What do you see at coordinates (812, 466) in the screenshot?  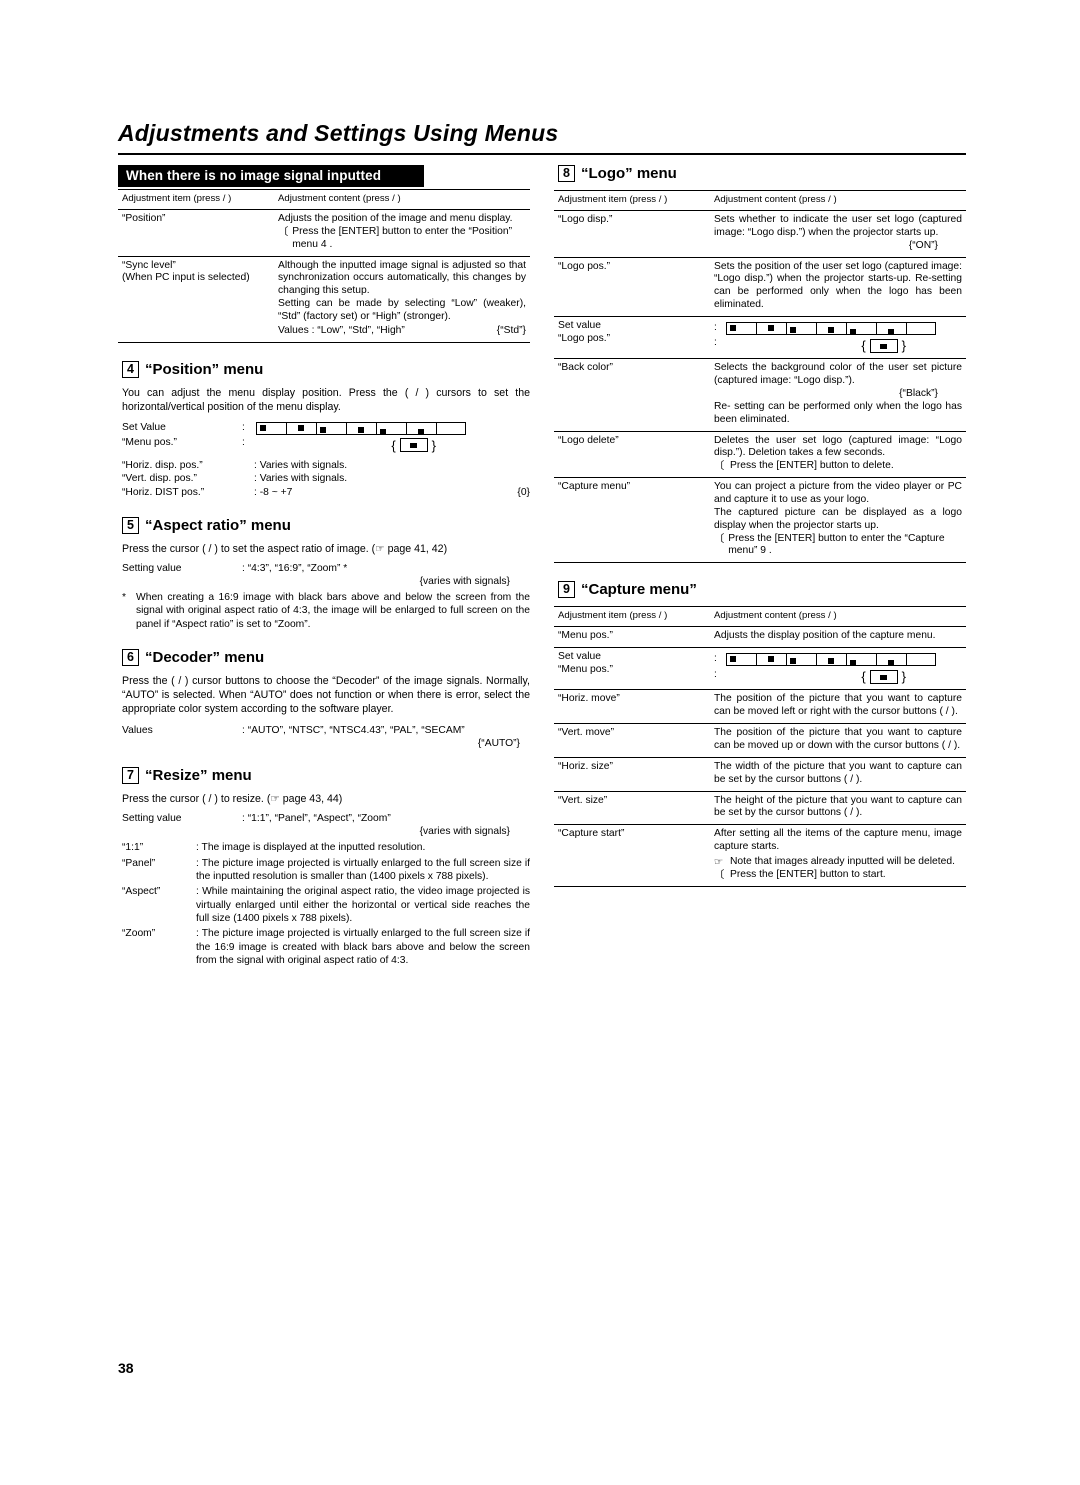 I see `row-note-text: Press the [ENTER] button to delete.` at bounding box center [812, 466].